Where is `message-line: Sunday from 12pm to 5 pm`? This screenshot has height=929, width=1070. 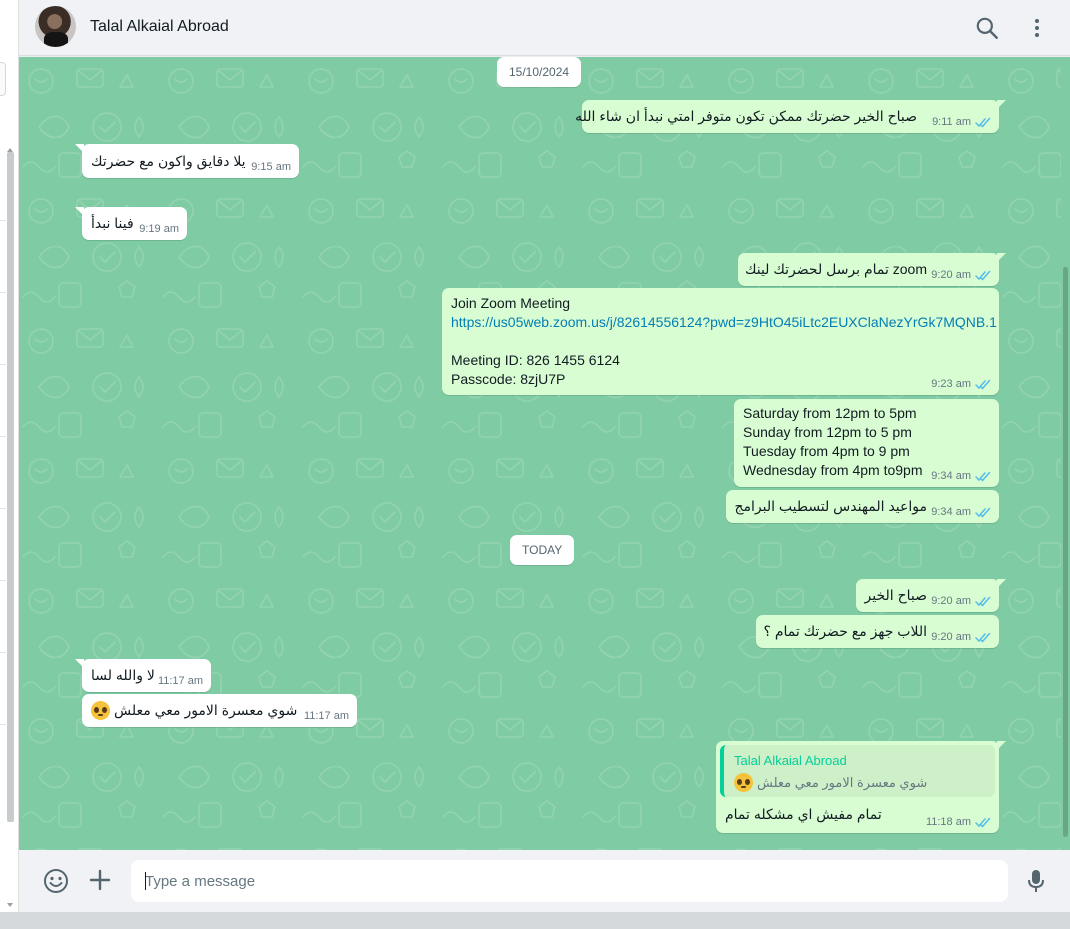 message-line: Sunday from 12pm to 5 pm is located at coordinates (827, 432).